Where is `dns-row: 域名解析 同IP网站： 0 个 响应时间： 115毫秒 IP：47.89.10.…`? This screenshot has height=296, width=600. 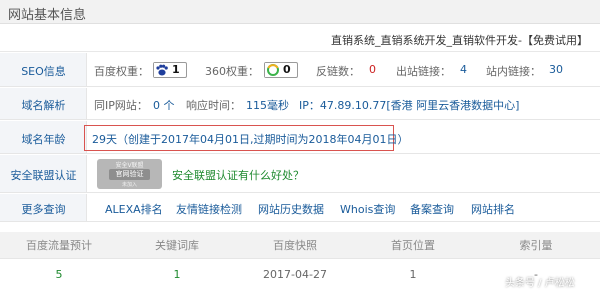
dns-row: 域名解析 同IP网站： 0 个 响应时间： 115毫秒 IP：47.89.10.… is located at coordinates (300, 104).